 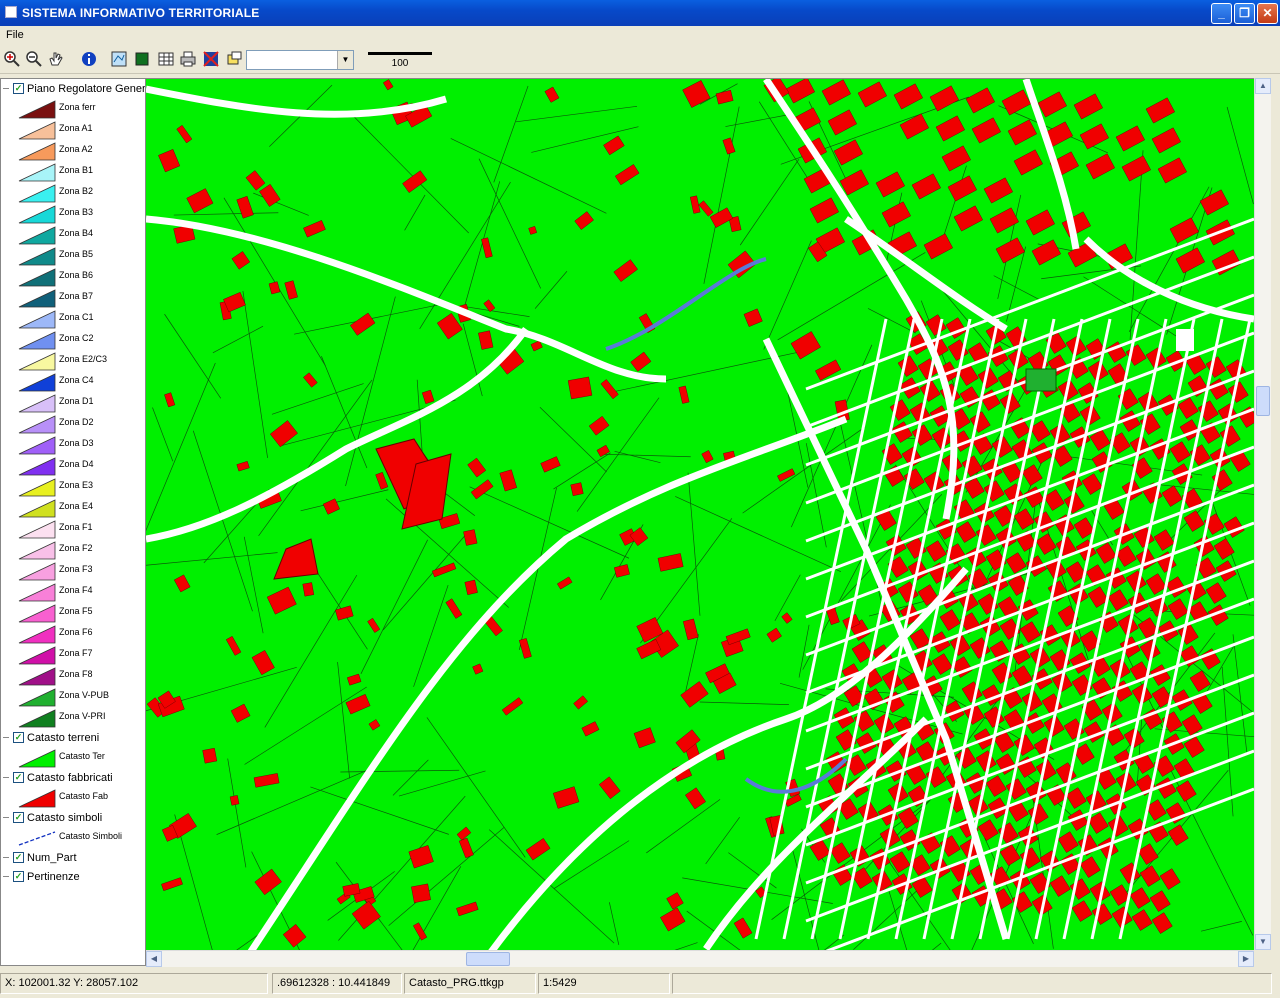 What do you see at coordinates (1267, 13) in the screenshot?
I see `close-button: ✕` at bounding box center [1267, 13].